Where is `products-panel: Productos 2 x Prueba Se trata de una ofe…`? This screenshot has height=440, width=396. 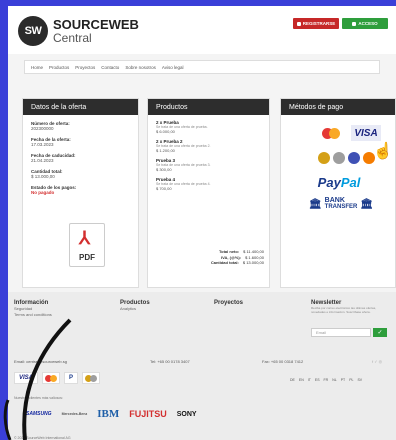
products-panel: Productos 2 x Prueba Se trata de una ofe… is located at coordinates (208, 193).